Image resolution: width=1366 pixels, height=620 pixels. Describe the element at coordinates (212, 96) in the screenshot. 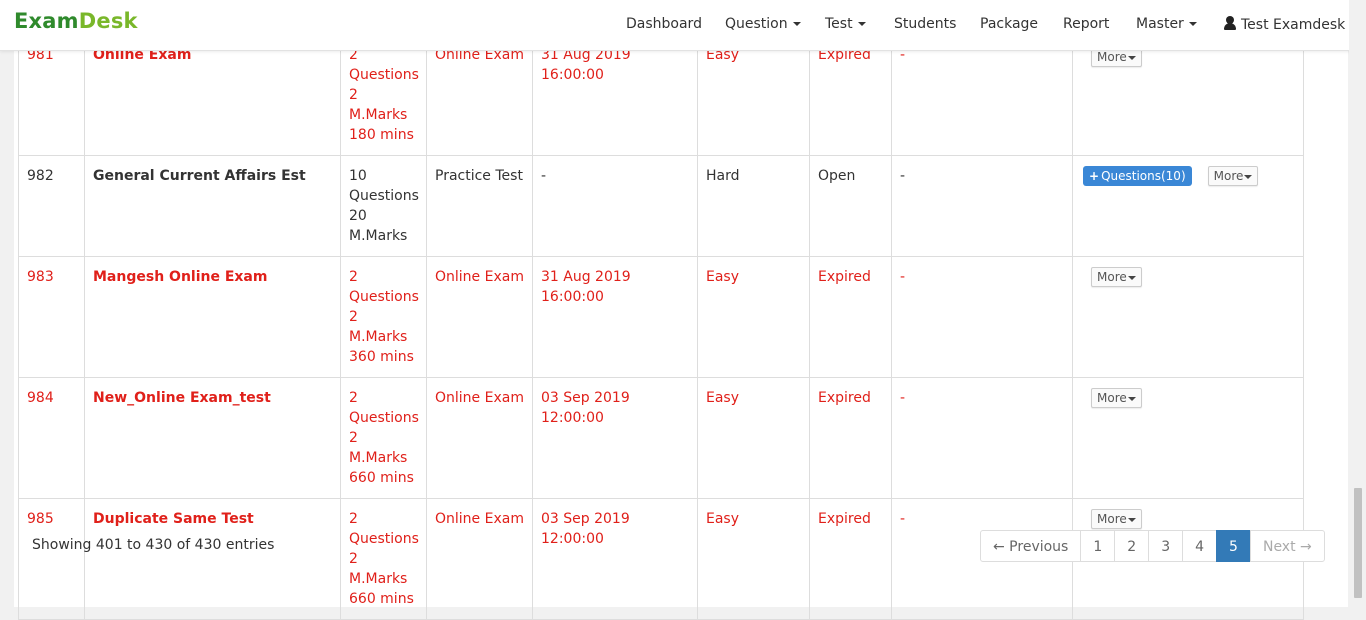

I see `test-title: Online Exam` at that location.